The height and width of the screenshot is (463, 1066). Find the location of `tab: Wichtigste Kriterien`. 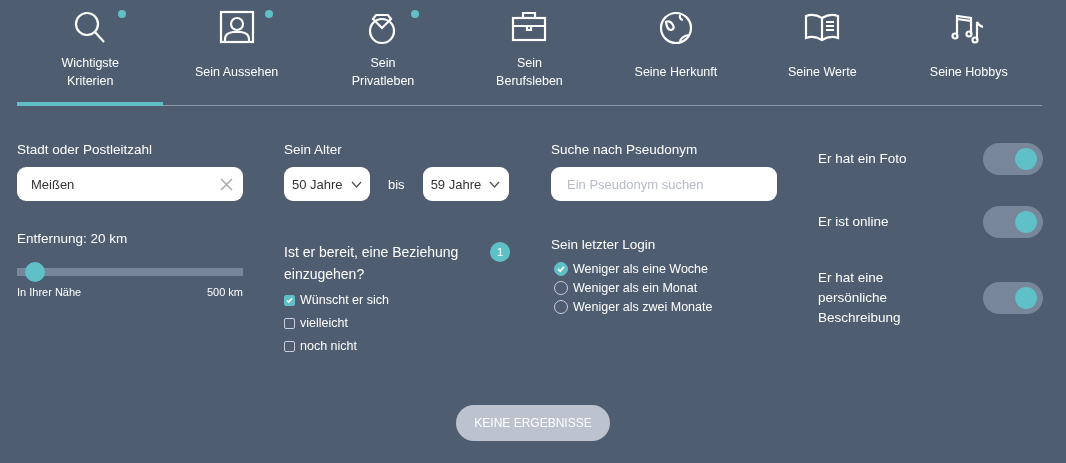

tab: Wichtigste Kriterien is located at coordinates (90, 53).